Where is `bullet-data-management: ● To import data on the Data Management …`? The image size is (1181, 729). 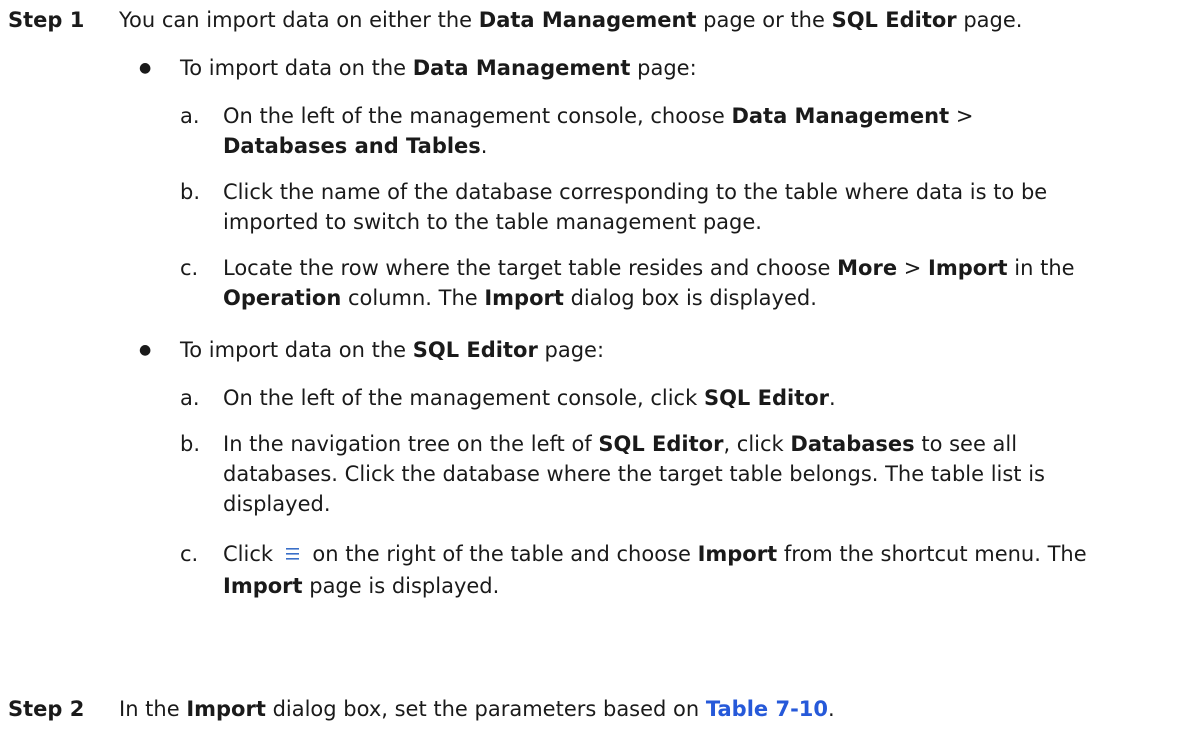 bullet-data-management: ● To import data on the Data Management … is located at coordinates (646, 68).